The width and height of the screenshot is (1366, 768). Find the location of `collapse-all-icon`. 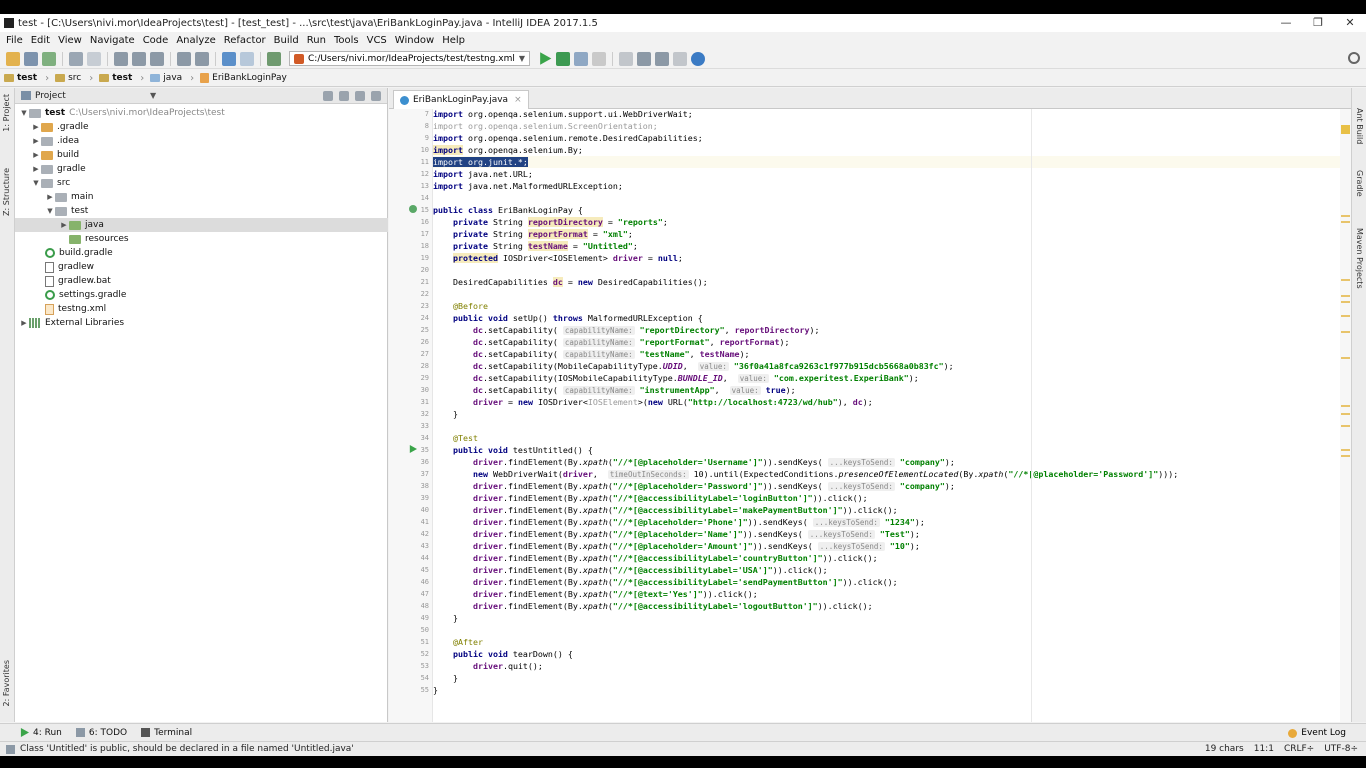

collapse-all-icon is located at coordinates (344, 95).